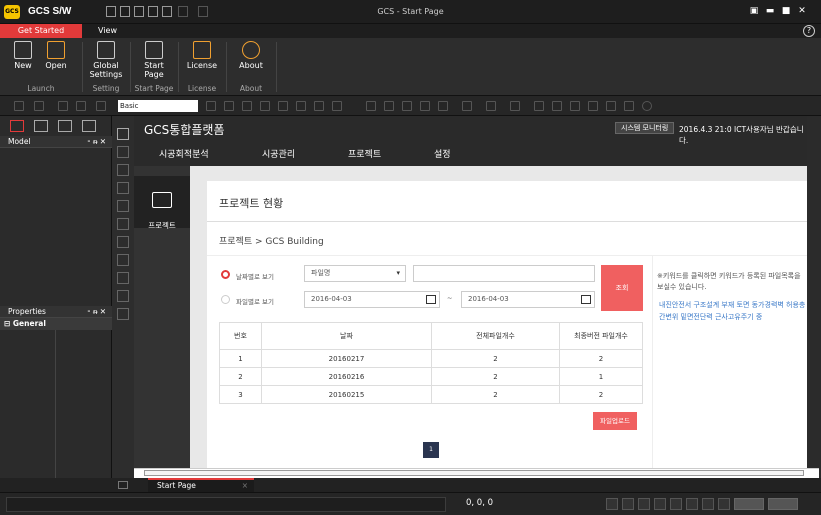 Image resolution: width=821 pixels, height=515 pixels. Describe the element at coordinates (226, 504) in the screenshot. I see `command-input` at that location.